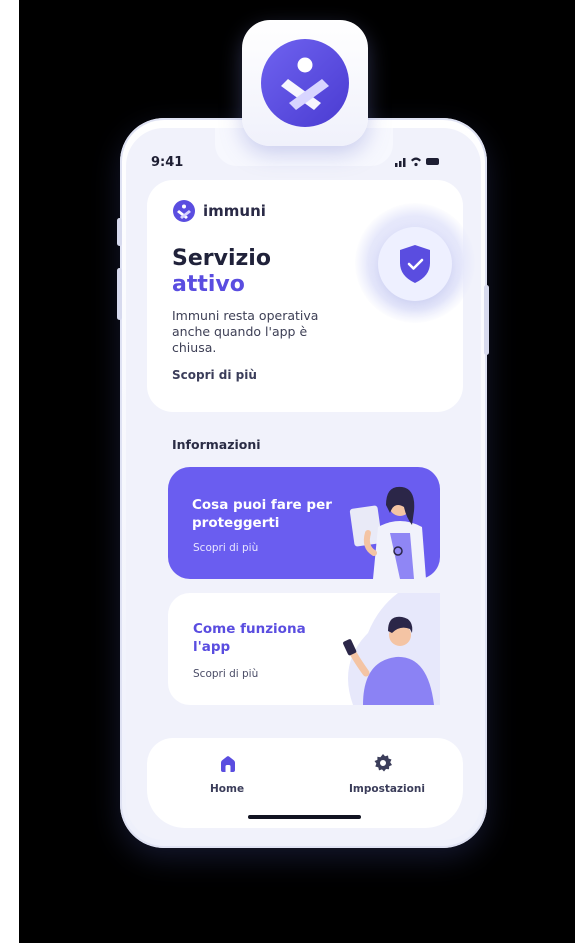 This screenshot has height=943, width=575. I want to click on status-more-link: Scopri di più, so click(214, 375).